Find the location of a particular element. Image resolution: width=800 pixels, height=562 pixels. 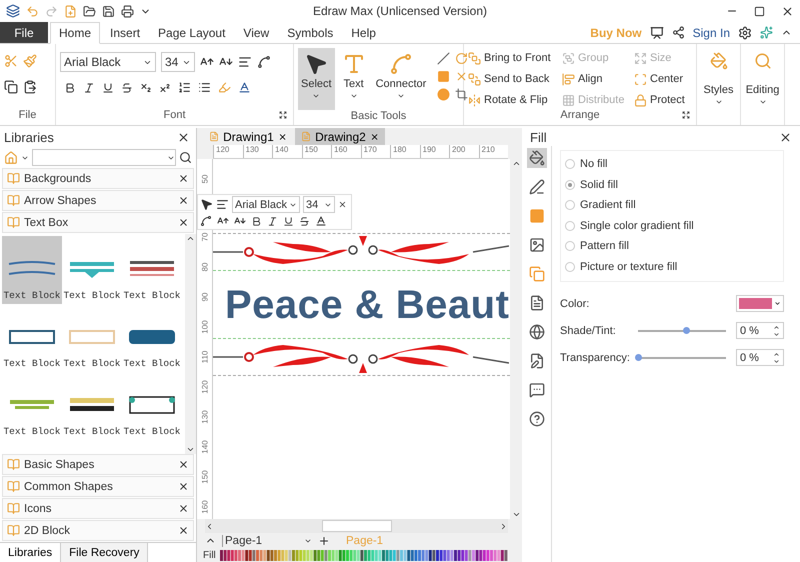

ribbon-tab: Help is located at coordinates (363, 32).